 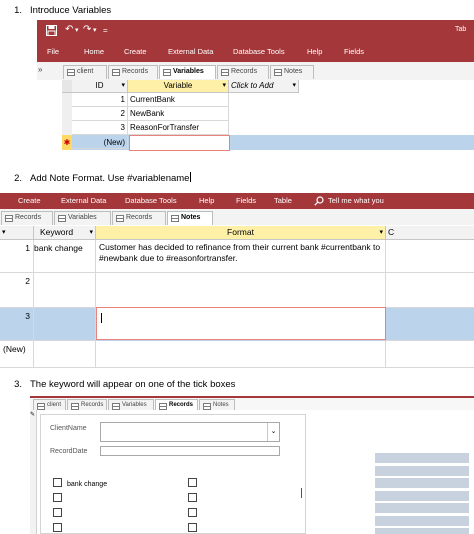 I want to click on new-record-icon: ✱, so click(x=67, y=142).